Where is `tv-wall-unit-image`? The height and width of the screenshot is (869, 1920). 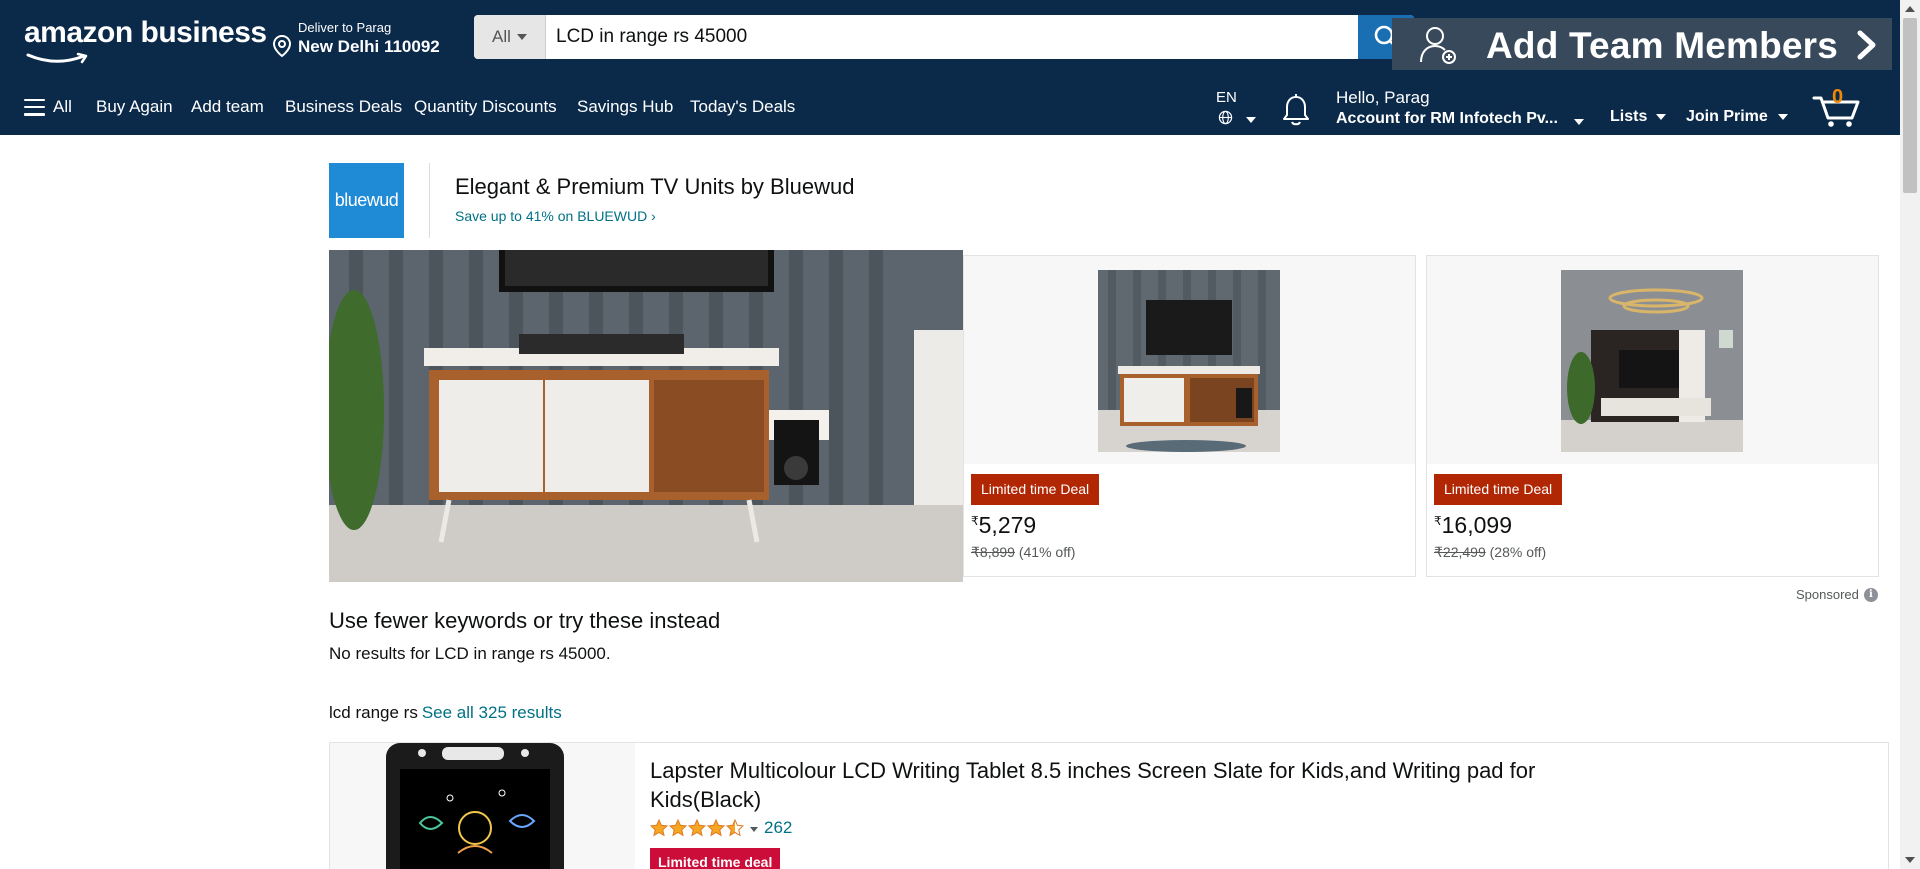 tv-wall-unit-image is located at coordinates (1652, 361).